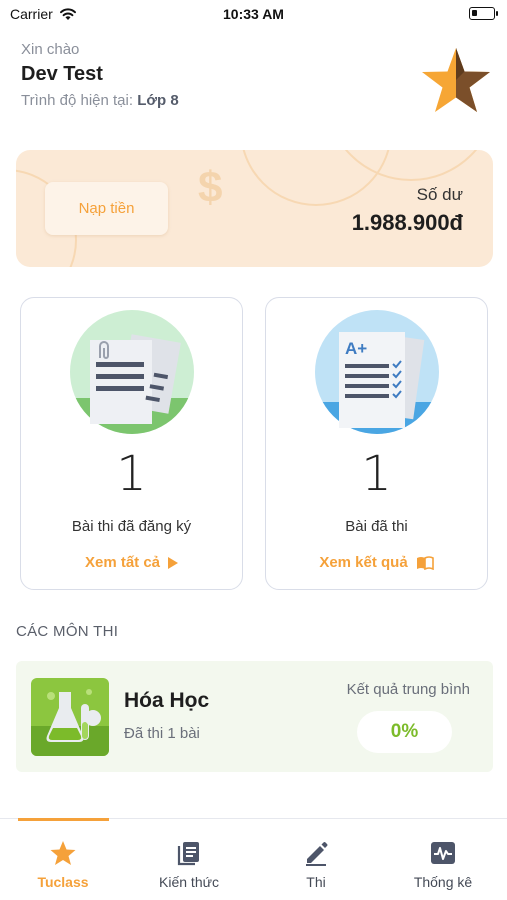 This screenshot has width=507, height=900. What do you see at coordinates (317, 854) in the screenshot?
I see `pencil-icon` at bounding box center [317, 854].